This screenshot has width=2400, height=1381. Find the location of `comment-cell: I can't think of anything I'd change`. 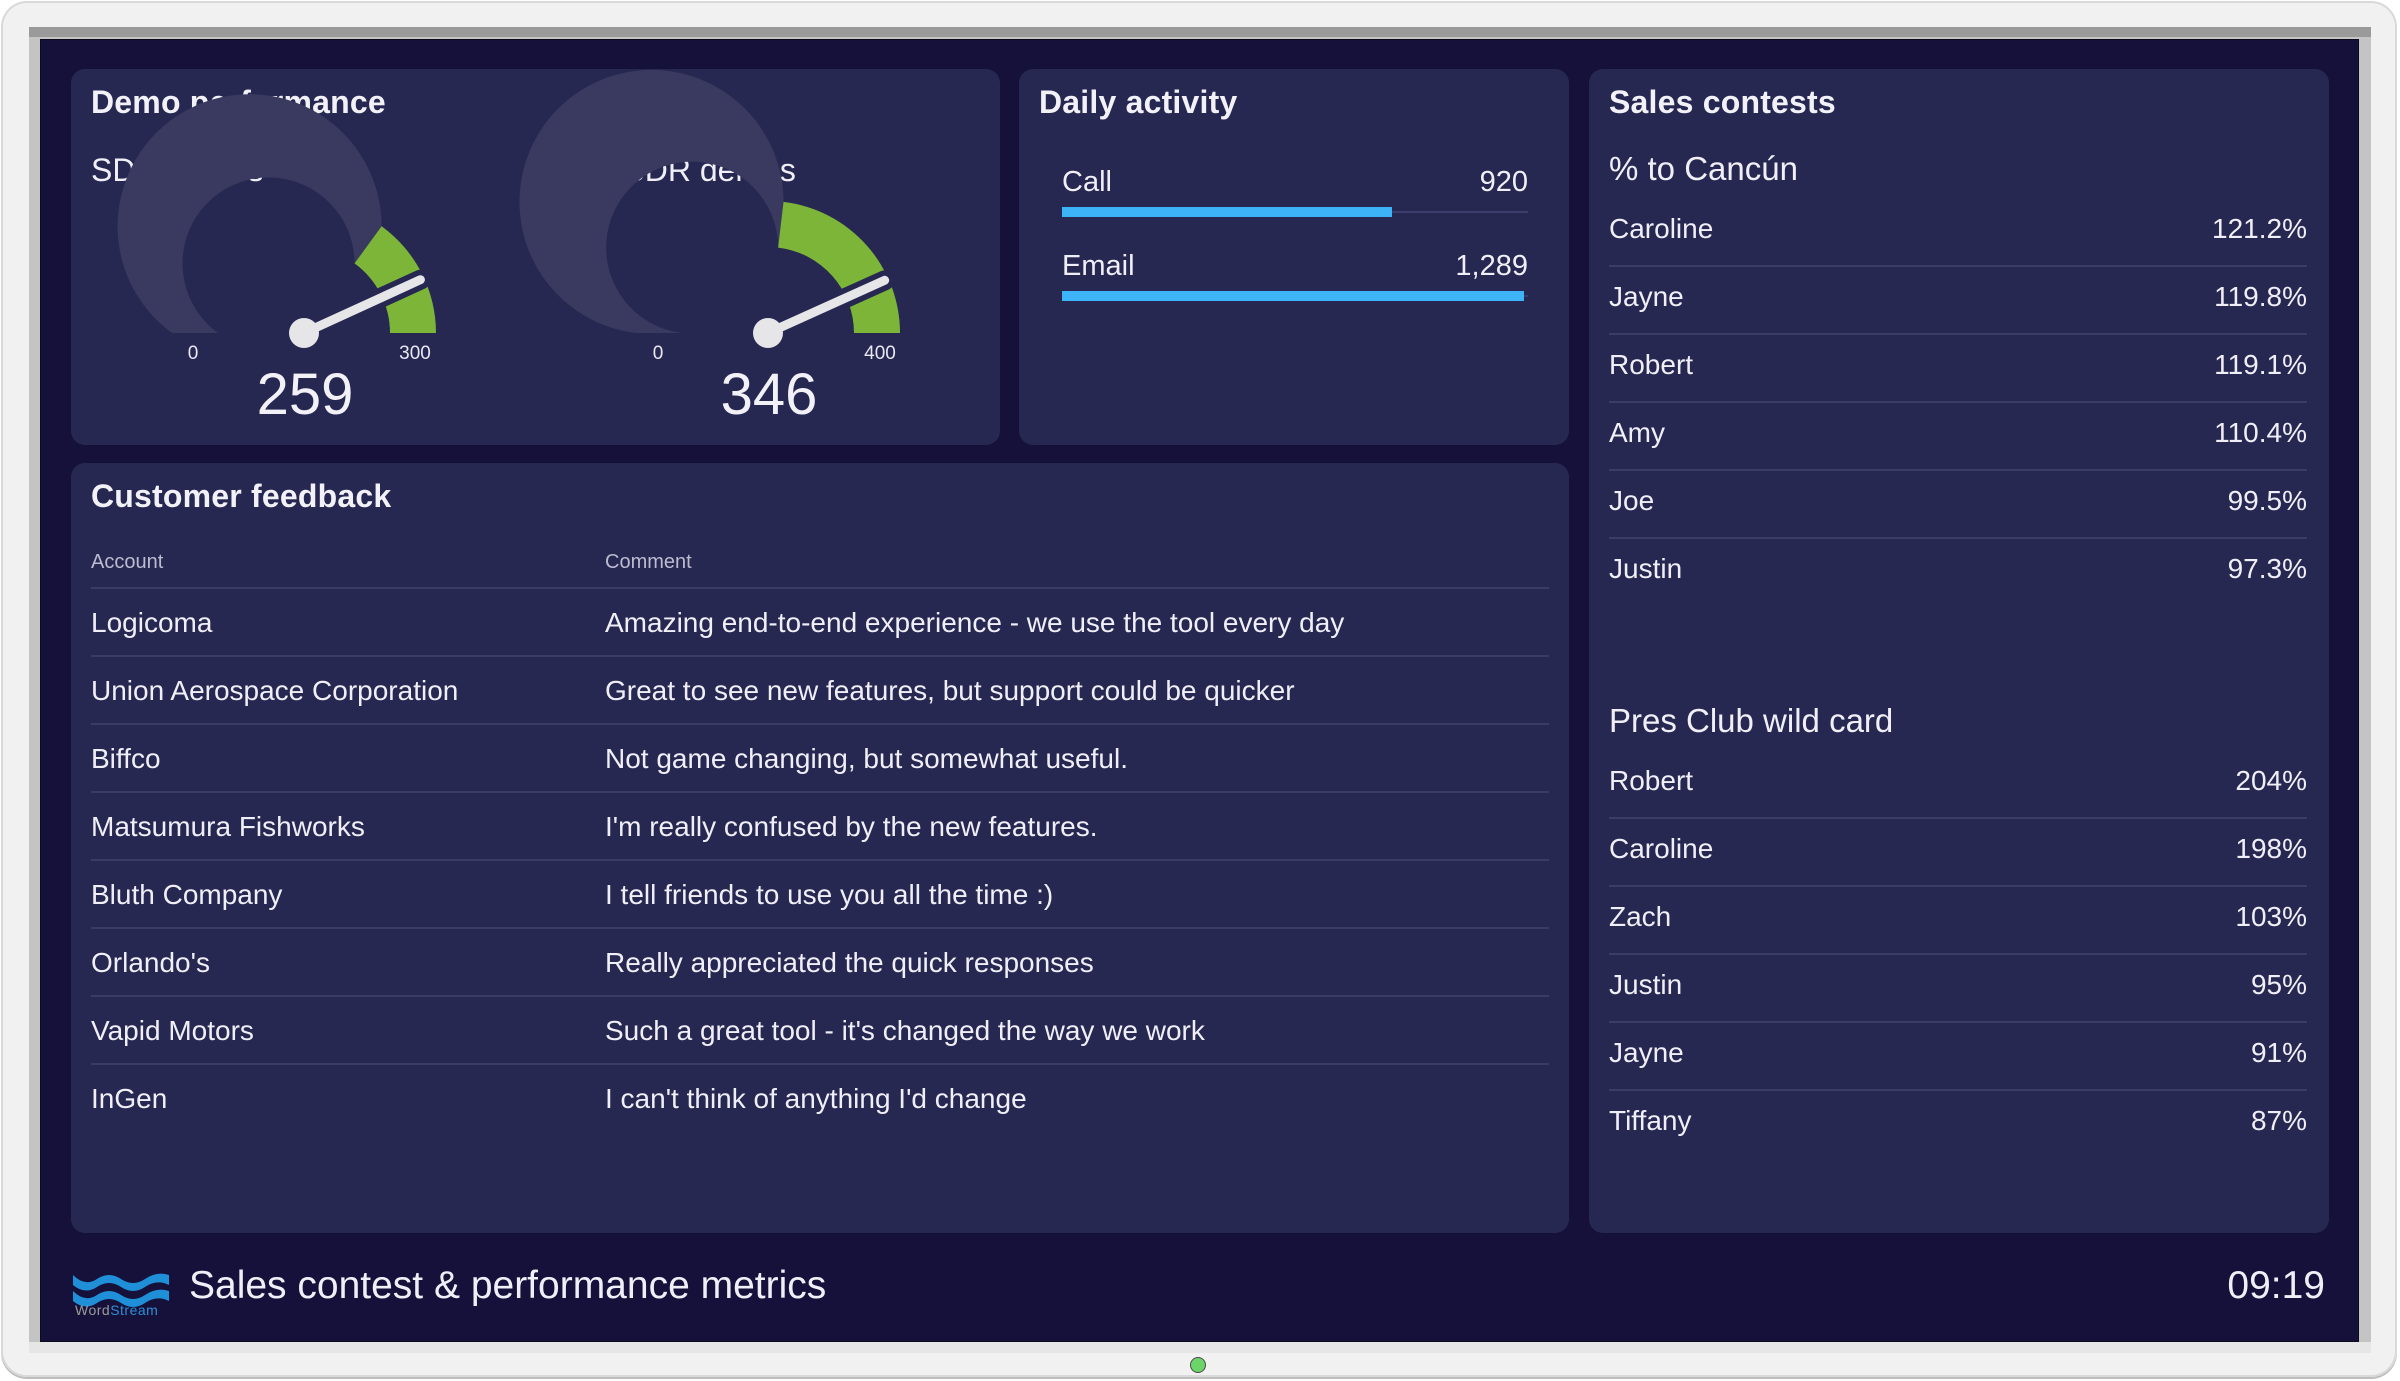

comment-cell: I can't think of anything I'd change is located at coordinates (816, 1098).